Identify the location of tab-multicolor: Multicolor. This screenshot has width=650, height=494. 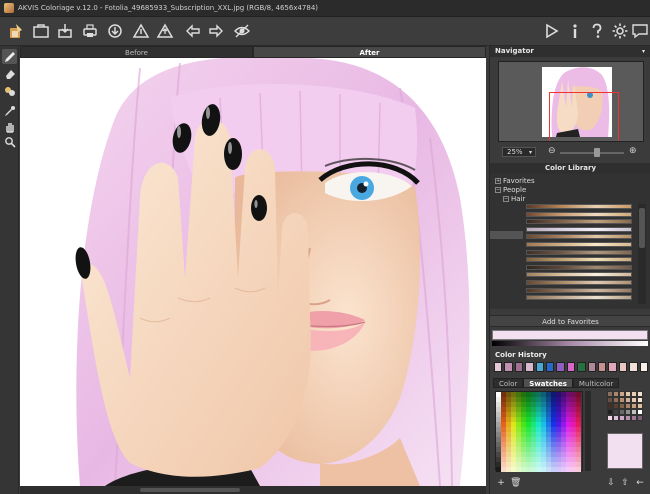
(596, 383).